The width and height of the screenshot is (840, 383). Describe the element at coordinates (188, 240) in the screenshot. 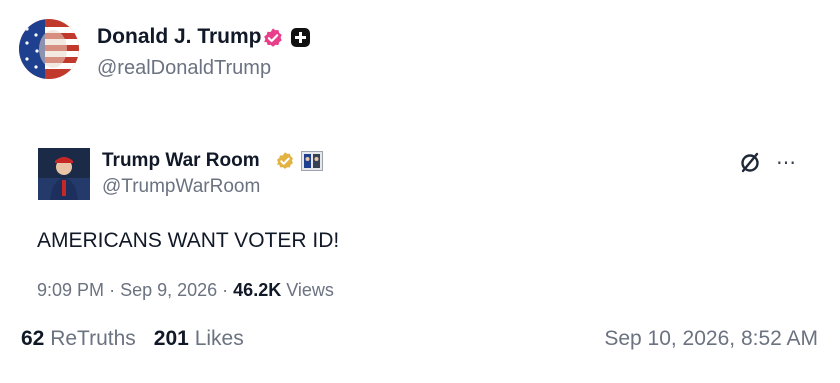

I see `quote-text: AMERICANS WANT VOTER ID!` at that location.